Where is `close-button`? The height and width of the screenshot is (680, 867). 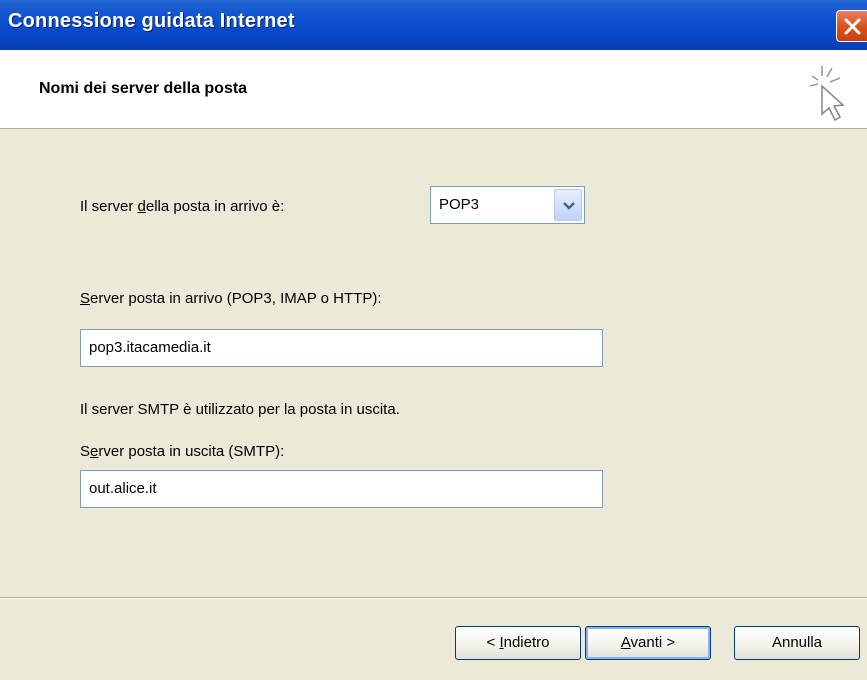 close-button is located at coordinates (851, 26).